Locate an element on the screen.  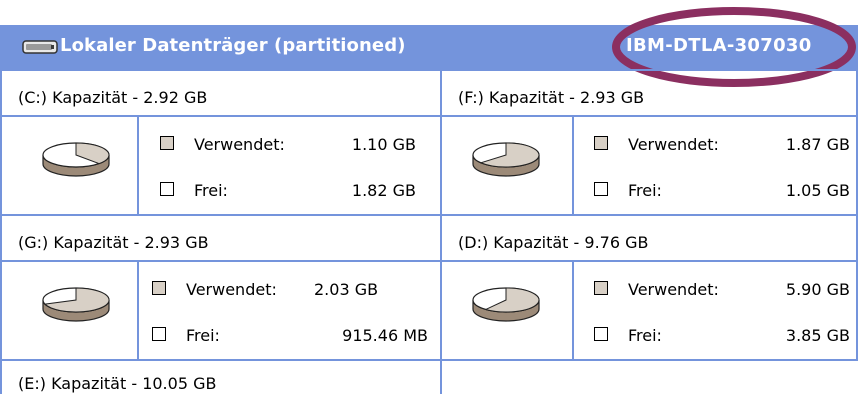
hard-drive-icon is located at coordinates (40, 47).